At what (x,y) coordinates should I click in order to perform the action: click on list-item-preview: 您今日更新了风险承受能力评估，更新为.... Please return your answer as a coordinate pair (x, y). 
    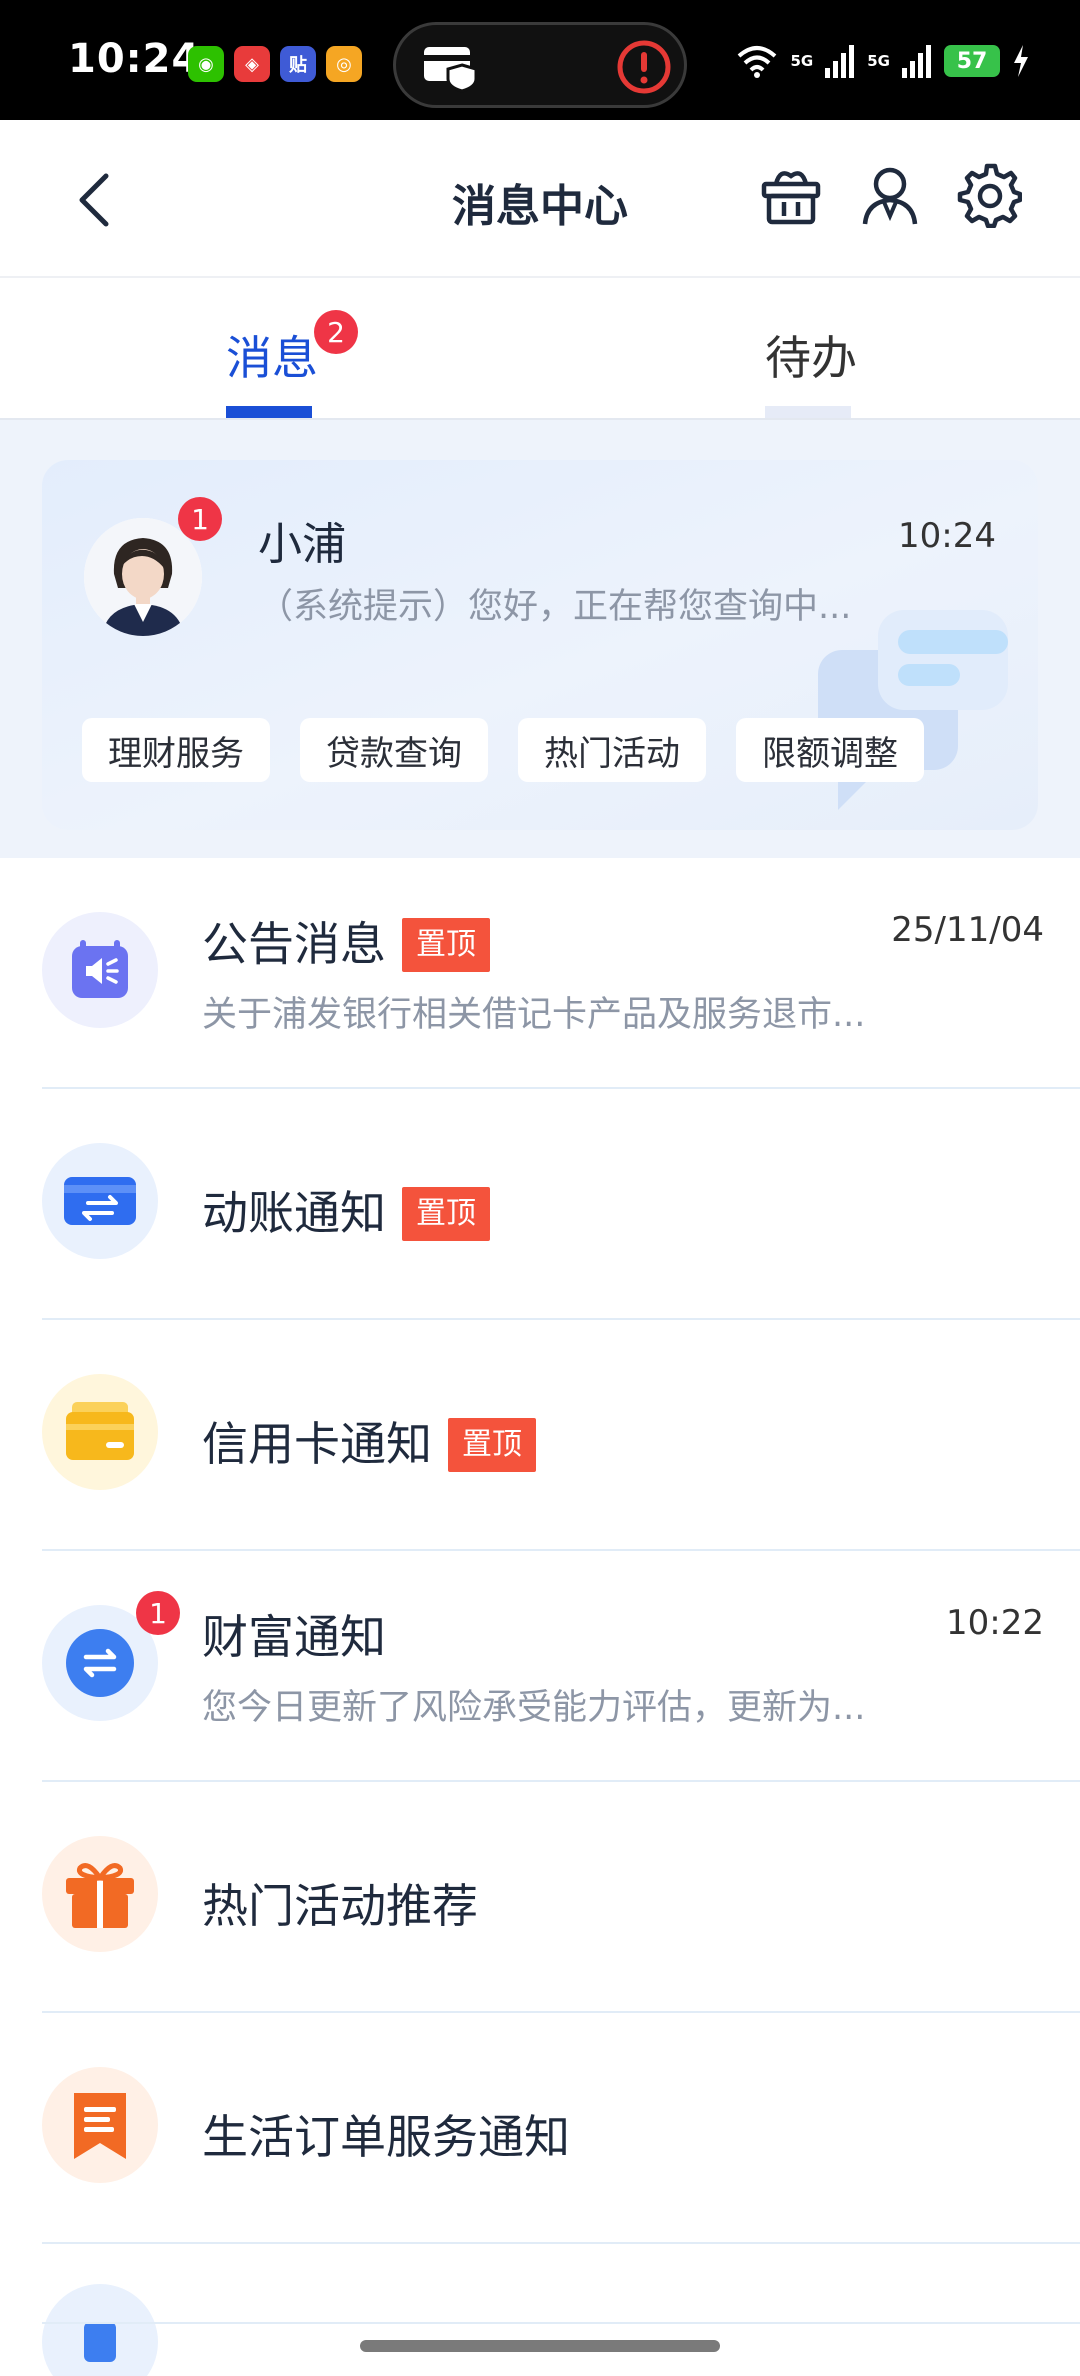
    Looking at the image, I should click on (534, 1708).